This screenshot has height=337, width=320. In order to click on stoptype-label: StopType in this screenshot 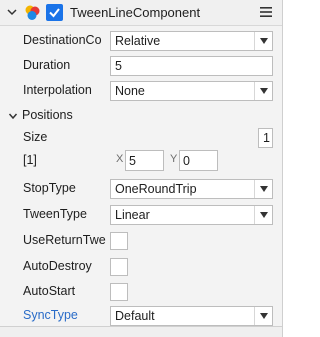, I will do `click(49, 188)`.